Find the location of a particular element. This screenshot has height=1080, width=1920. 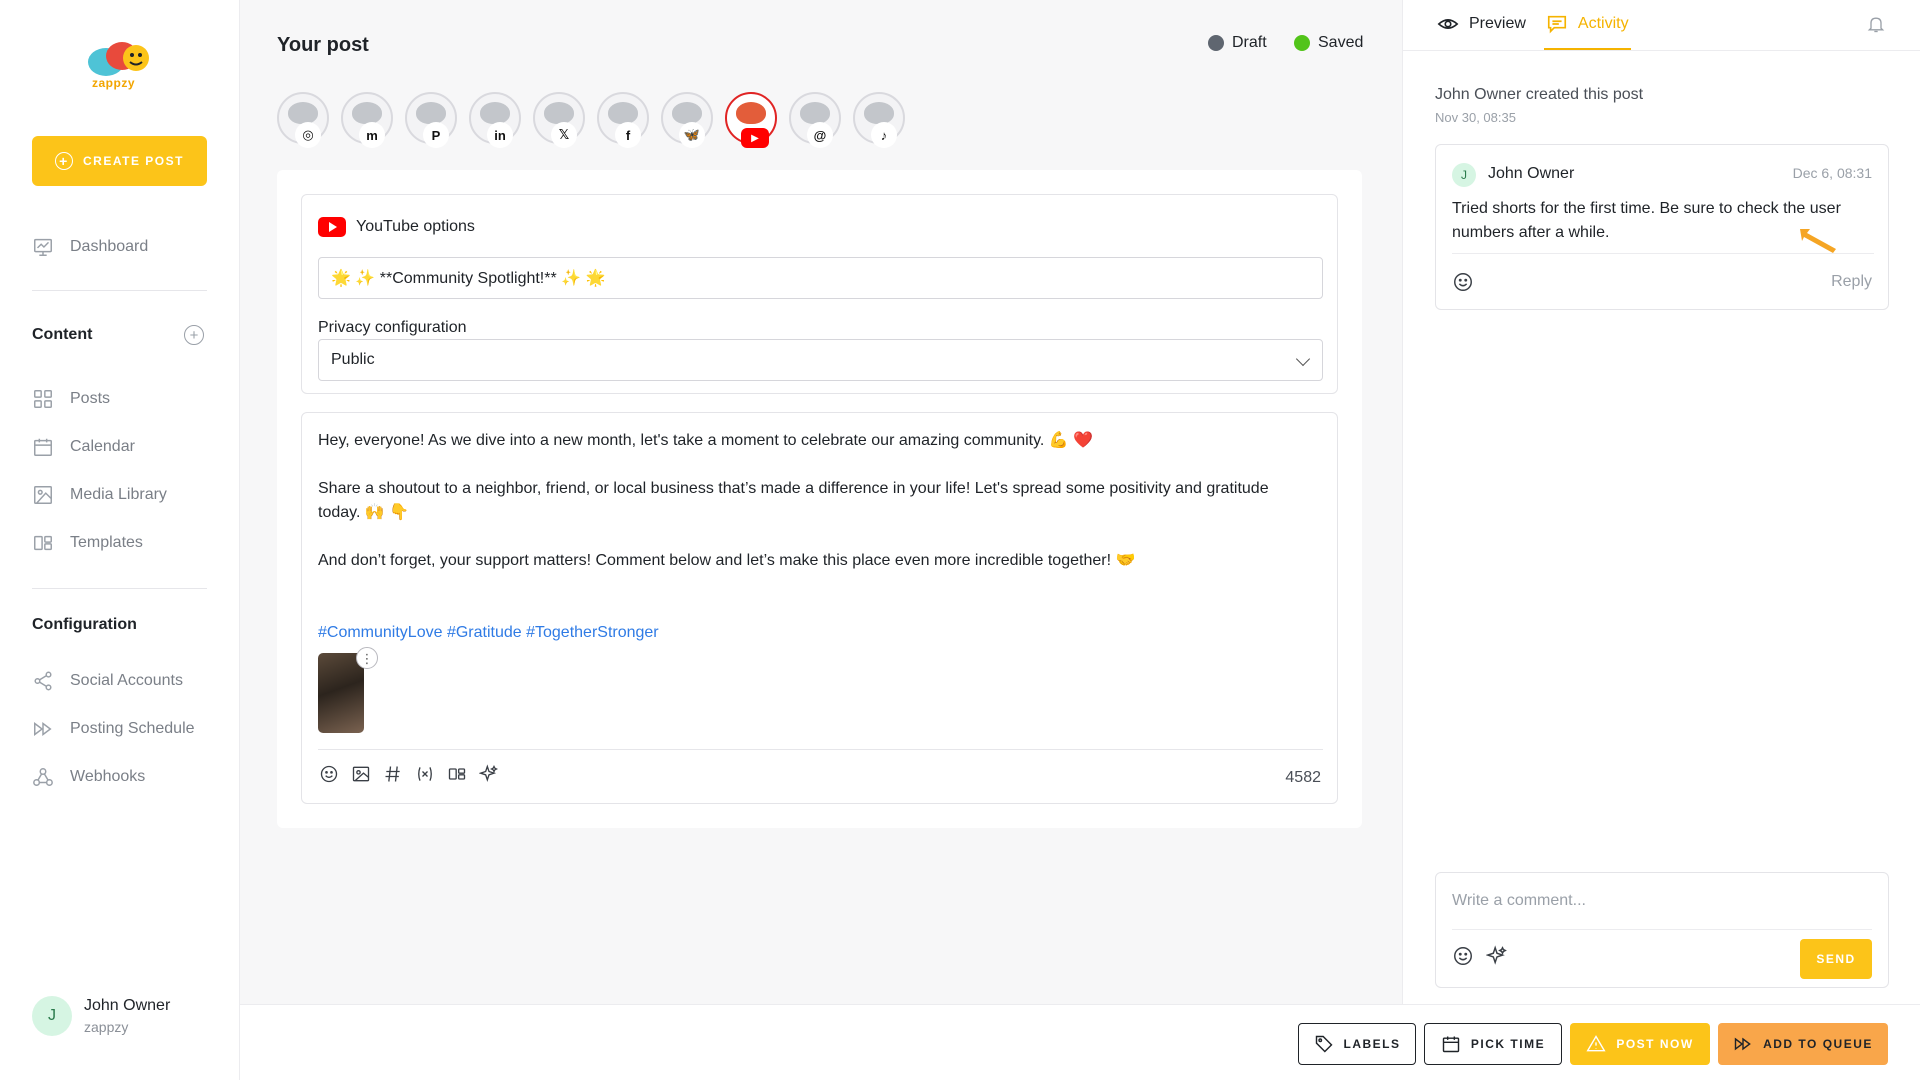

add-content-icon: + is located at coordinates (194, 335).